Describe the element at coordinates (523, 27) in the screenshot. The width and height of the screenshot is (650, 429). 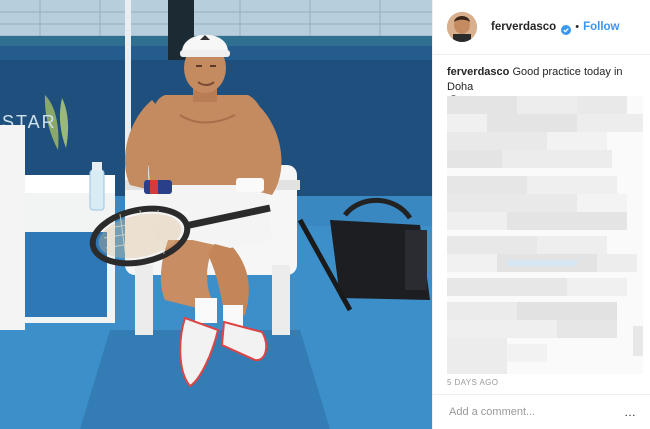
I see `username-link: ferverdasco` at that location.